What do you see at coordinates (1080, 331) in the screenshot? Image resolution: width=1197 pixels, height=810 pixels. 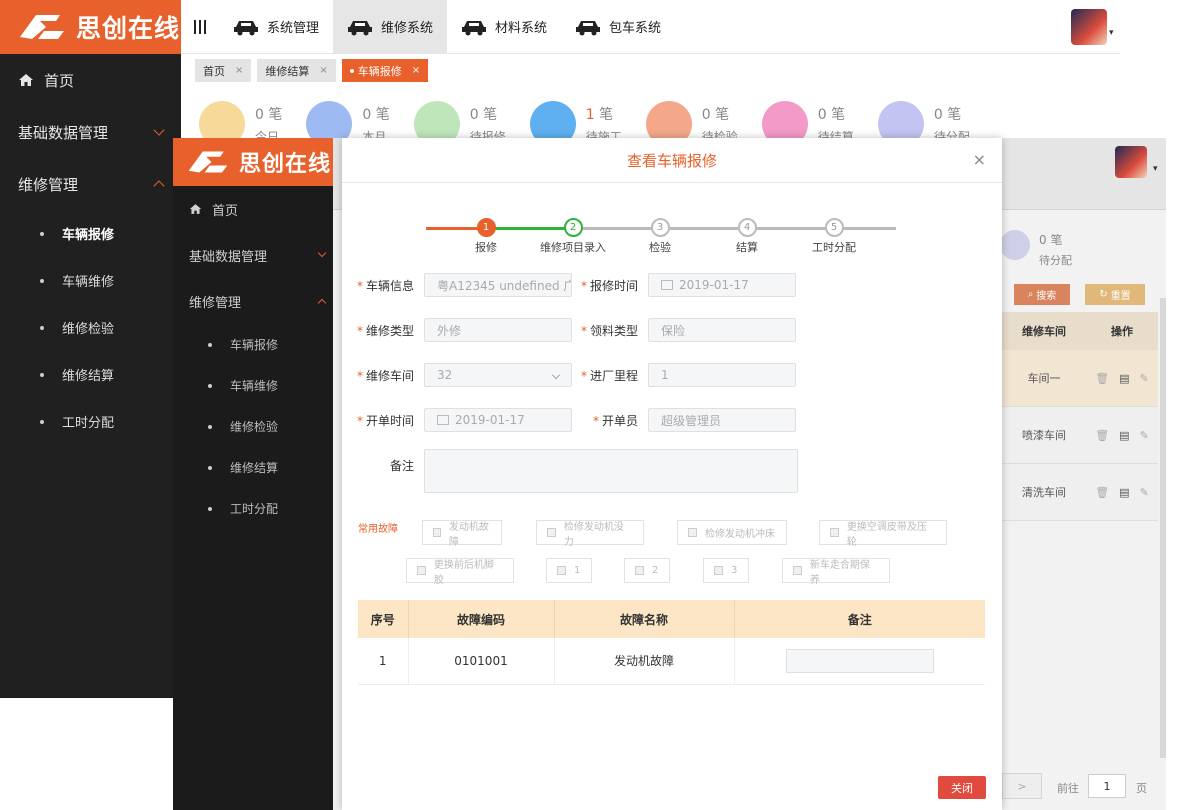 I see `table-header: 维修车间 操作` at bounding box center [1080, 331].